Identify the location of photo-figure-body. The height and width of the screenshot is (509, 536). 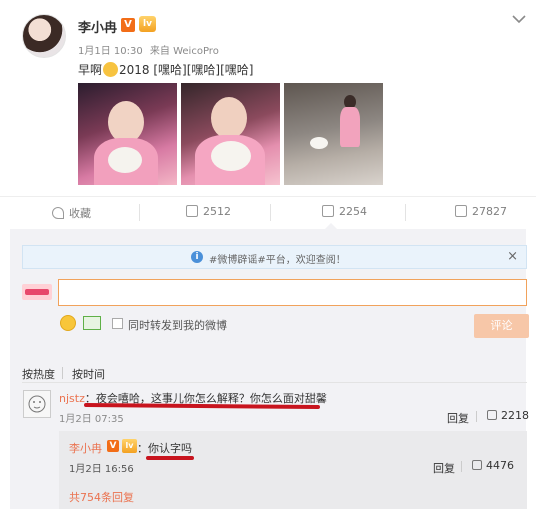
(350, 127).